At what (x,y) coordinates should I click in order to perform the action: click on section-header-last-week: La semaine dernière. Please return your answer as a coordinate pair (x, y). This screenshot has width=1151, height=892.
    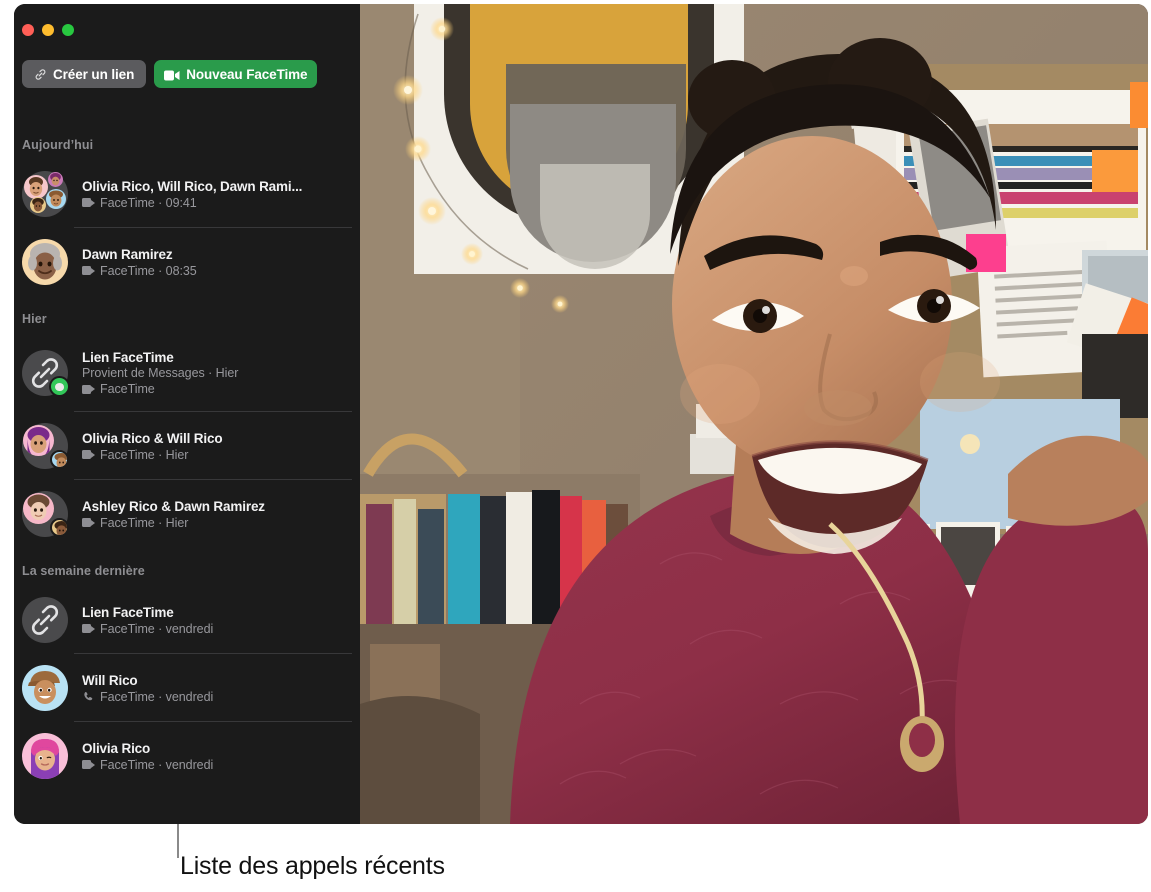
    Looking at the image, I should click on (83, 571).